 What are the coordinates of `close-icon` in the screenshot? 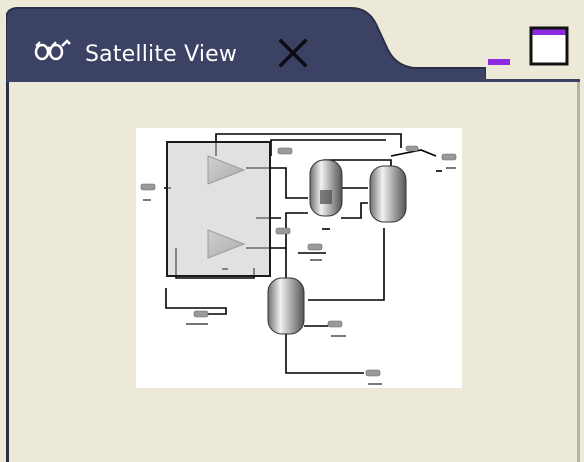 It's located at (293, 53).